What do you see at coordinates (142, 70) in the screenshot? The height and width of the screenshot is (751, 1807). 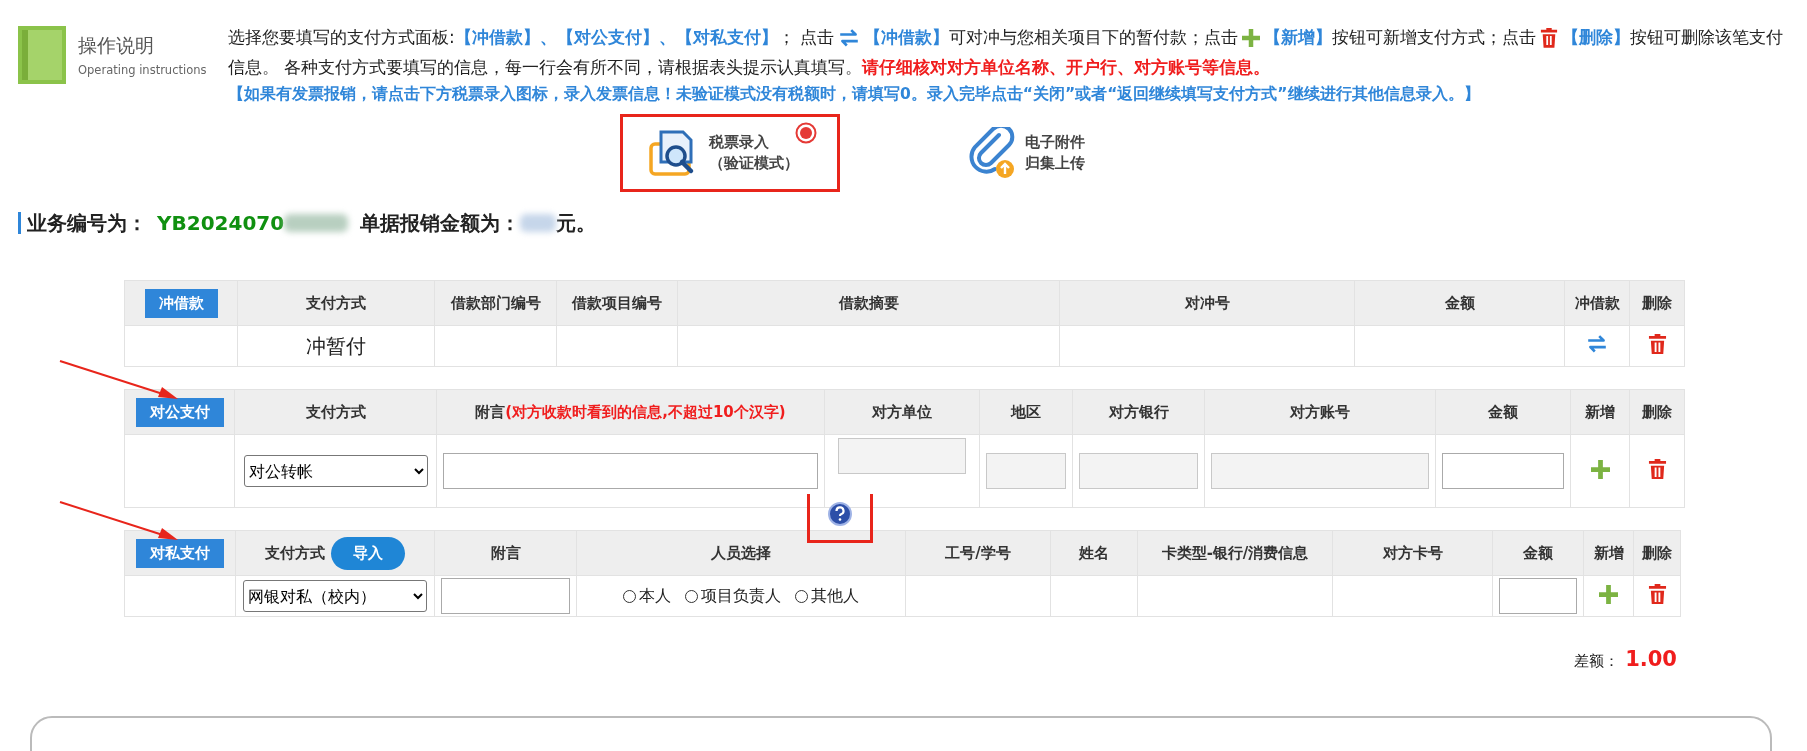 I see `instructions-subtitle: Operating instructions` at bounding box center [142, 70].